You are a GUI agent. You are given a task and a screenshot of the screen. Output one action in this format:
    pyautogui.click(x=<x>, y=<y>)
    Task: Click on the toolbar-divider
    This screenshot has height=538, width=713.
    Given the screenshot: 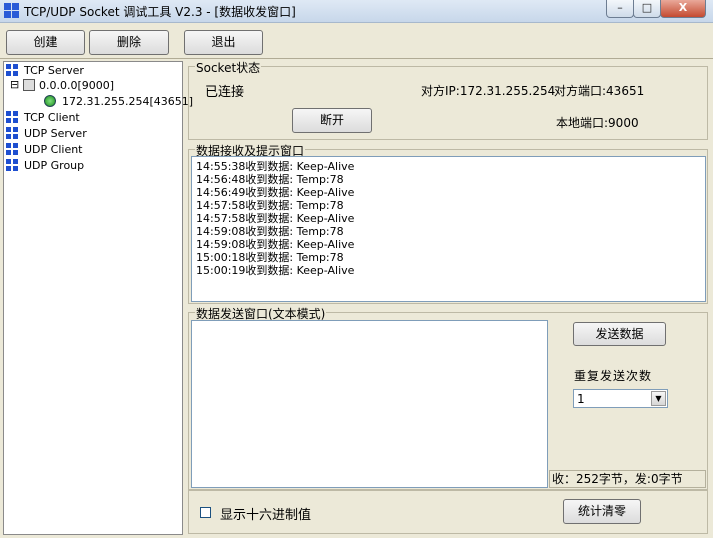 What is the action you would take?
    pyautogui.click(x=356, y=58)
    